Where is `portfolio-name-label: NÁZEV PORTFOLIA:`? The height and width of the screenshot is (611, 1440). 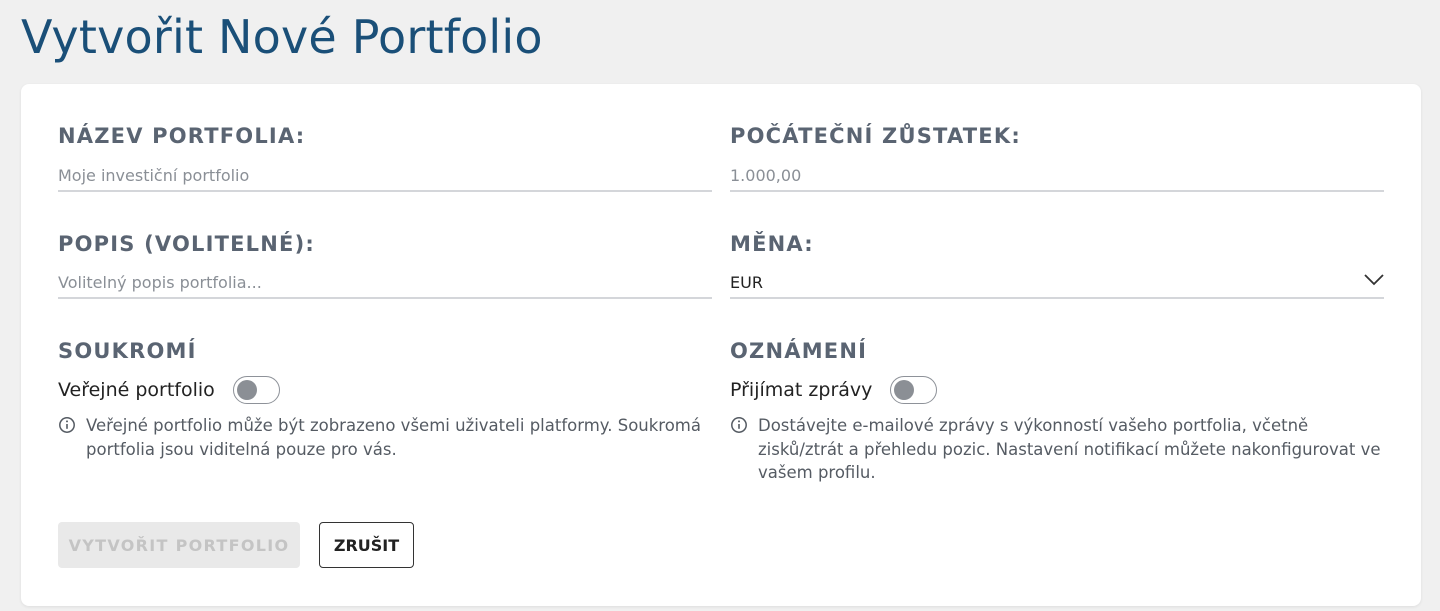 portfolio-name-label: NÁZEV PORTFOLIA: is located at coordinates (182, 136).